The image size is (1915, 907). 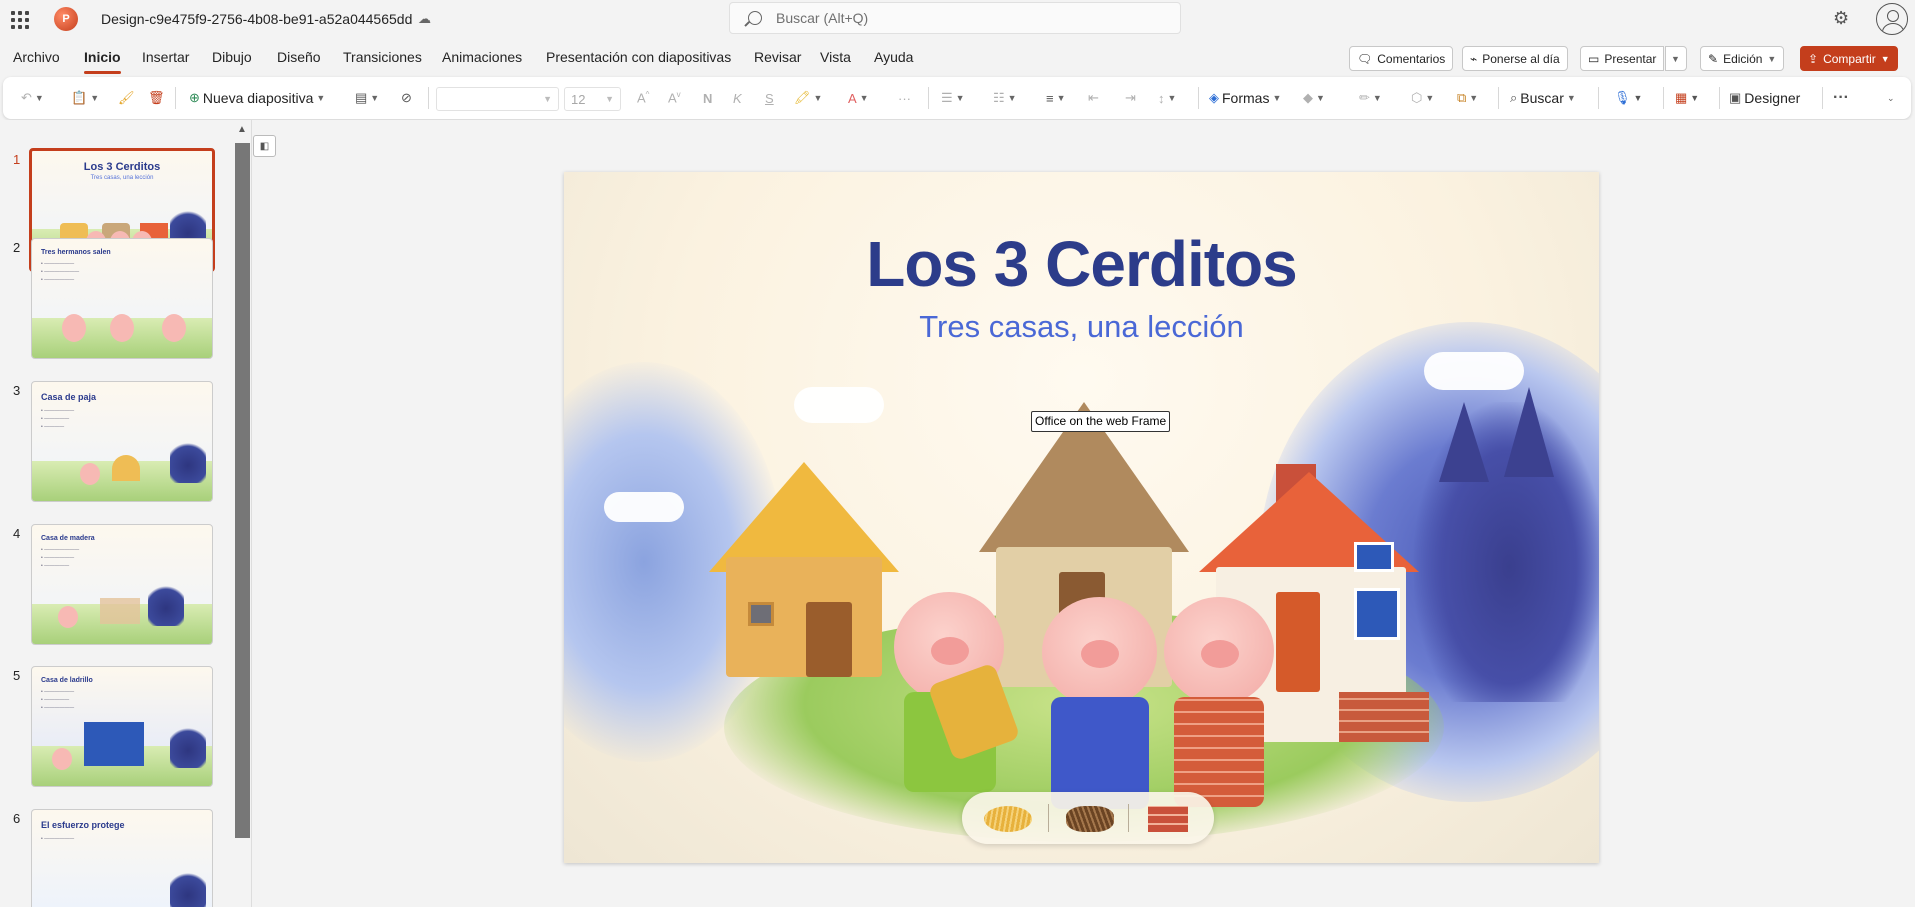 I want to click on hide-slide-button: ⊘, so click(x=406, y=98).